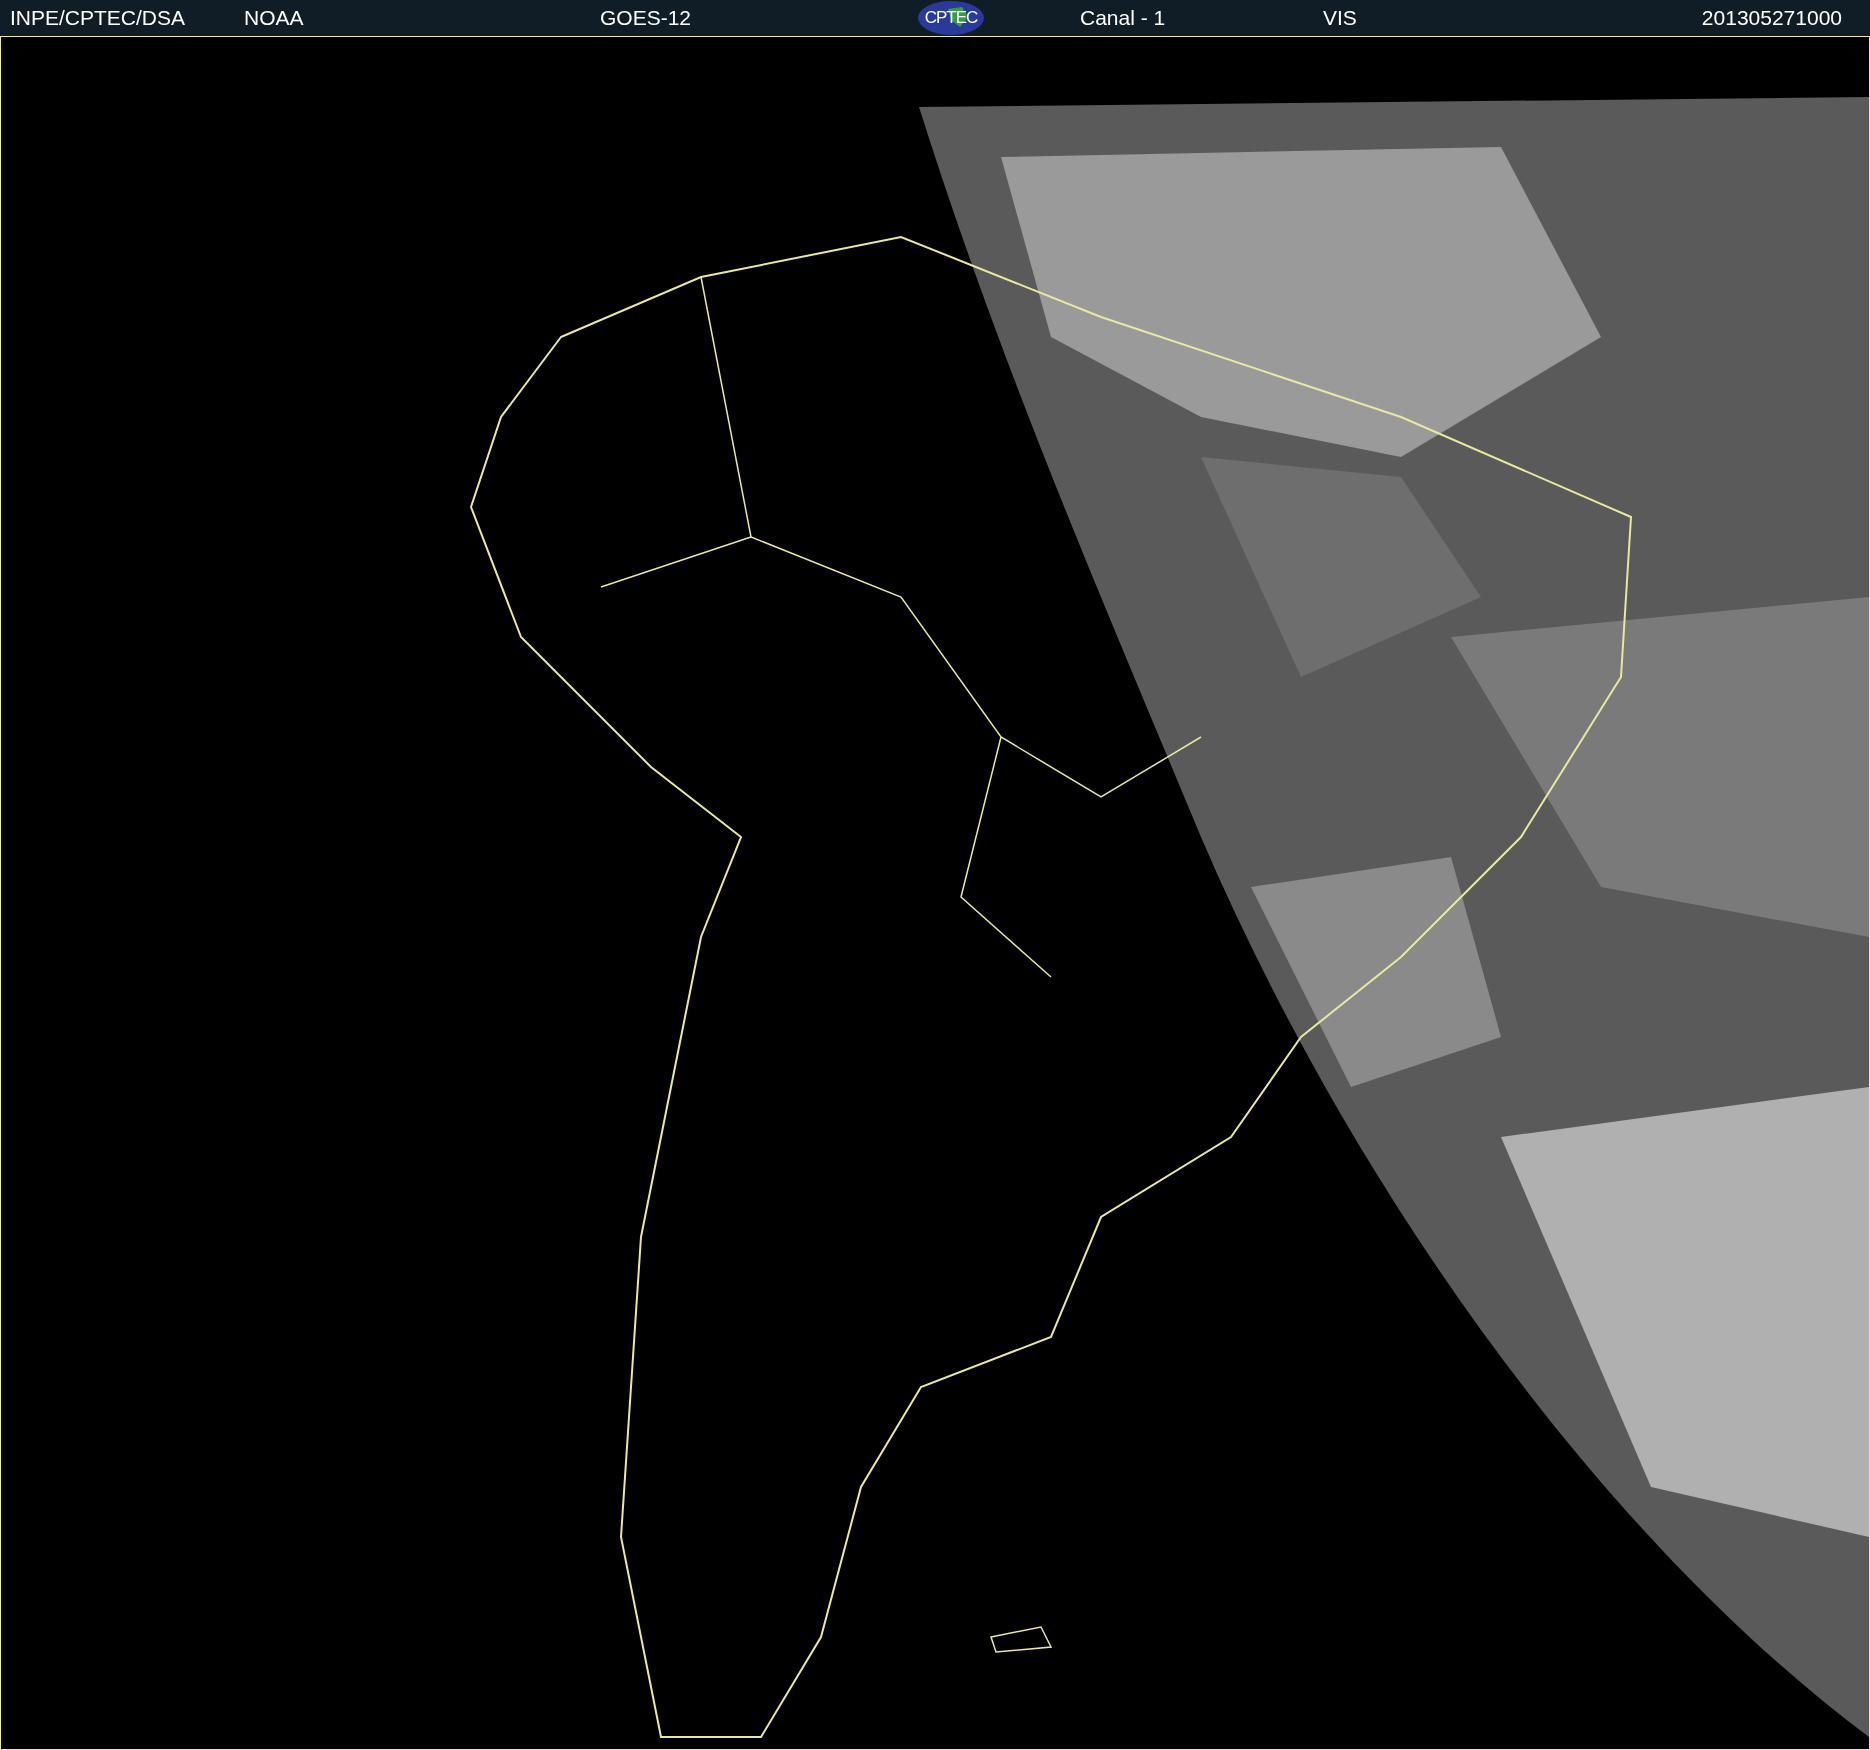 This screenshot has height=1750, width=1870. Describe the element at coordinates (1340, 18) in the screenshot. I see `header-label: VIS` at that location.